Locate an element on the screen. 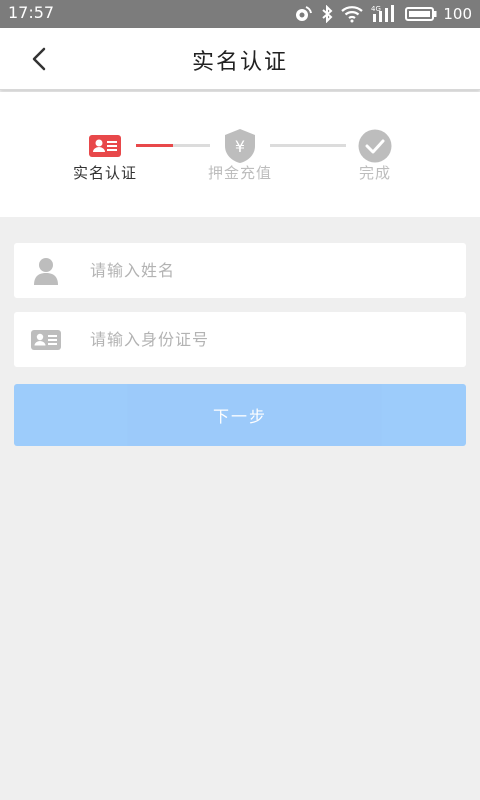 The width and height of the screenshot is (480, 800). id-card-gray-icon is located at coordinates (46, 339).